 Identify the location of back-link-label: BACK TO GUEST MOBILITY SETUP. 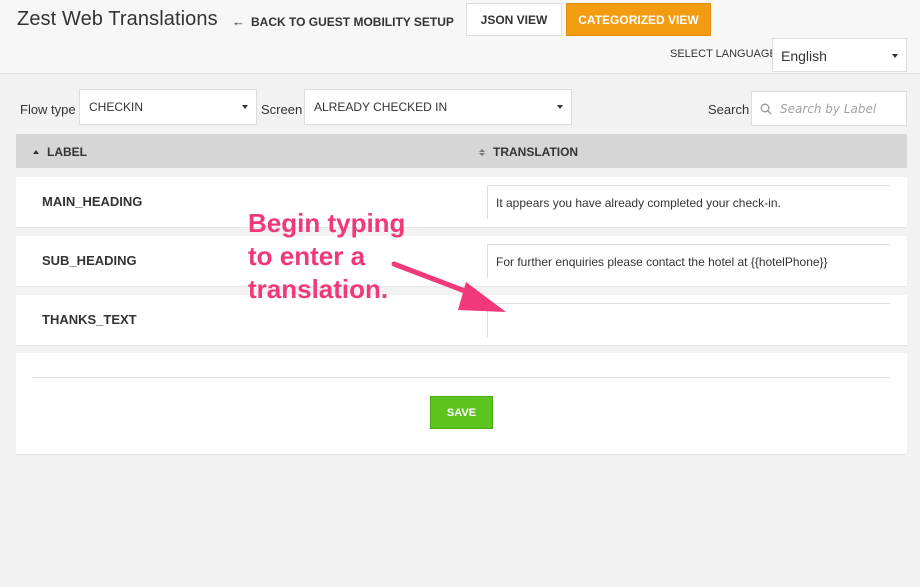
(352, 21).